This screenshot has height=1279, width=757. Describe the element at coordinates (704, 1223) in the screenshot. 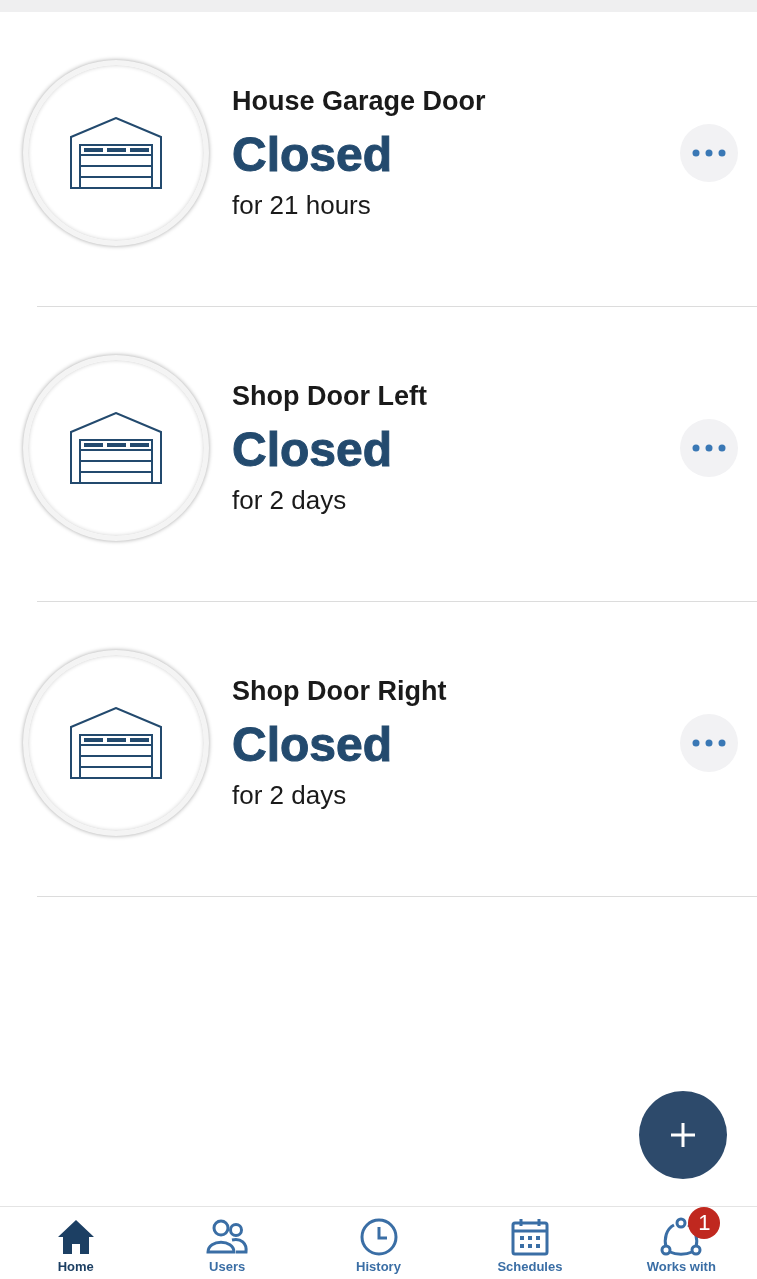

I see `notification-badge: 1` at that location.